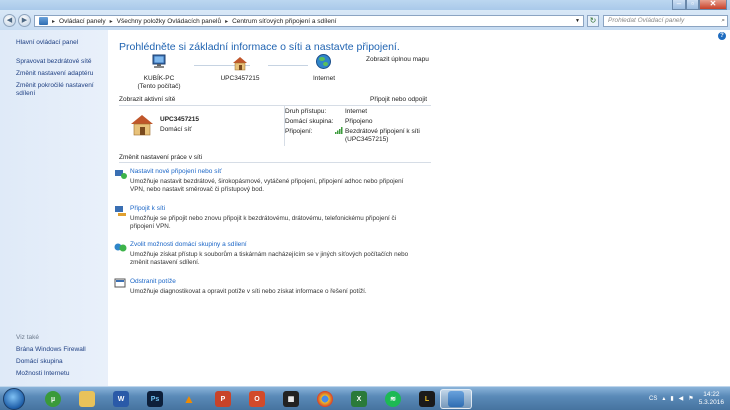 The width and height of the screenshot is (730, 410). What do you see at coordinates (665, 21) in the screenshot?
I see `search-input: Prohledat Ovládací panely ⌕` at bounding box center [665, 21].